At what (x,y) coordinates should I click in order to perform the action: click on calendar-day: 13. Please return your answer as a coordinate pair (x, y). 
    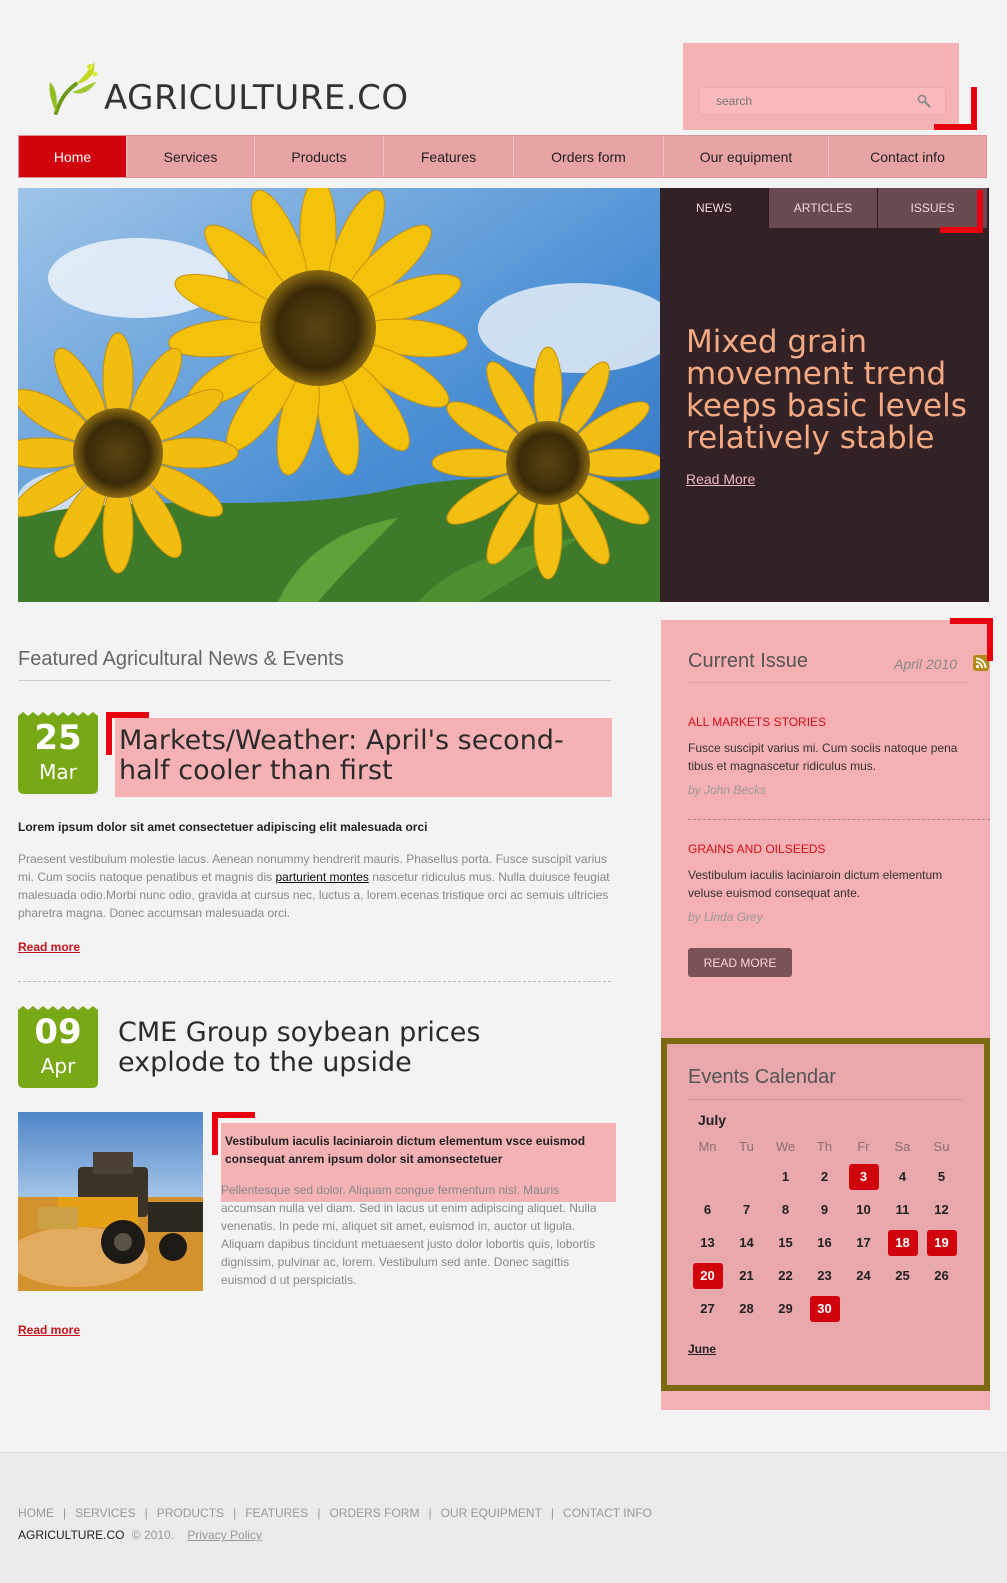
    Looking at the image, I should click on (707, 1242).